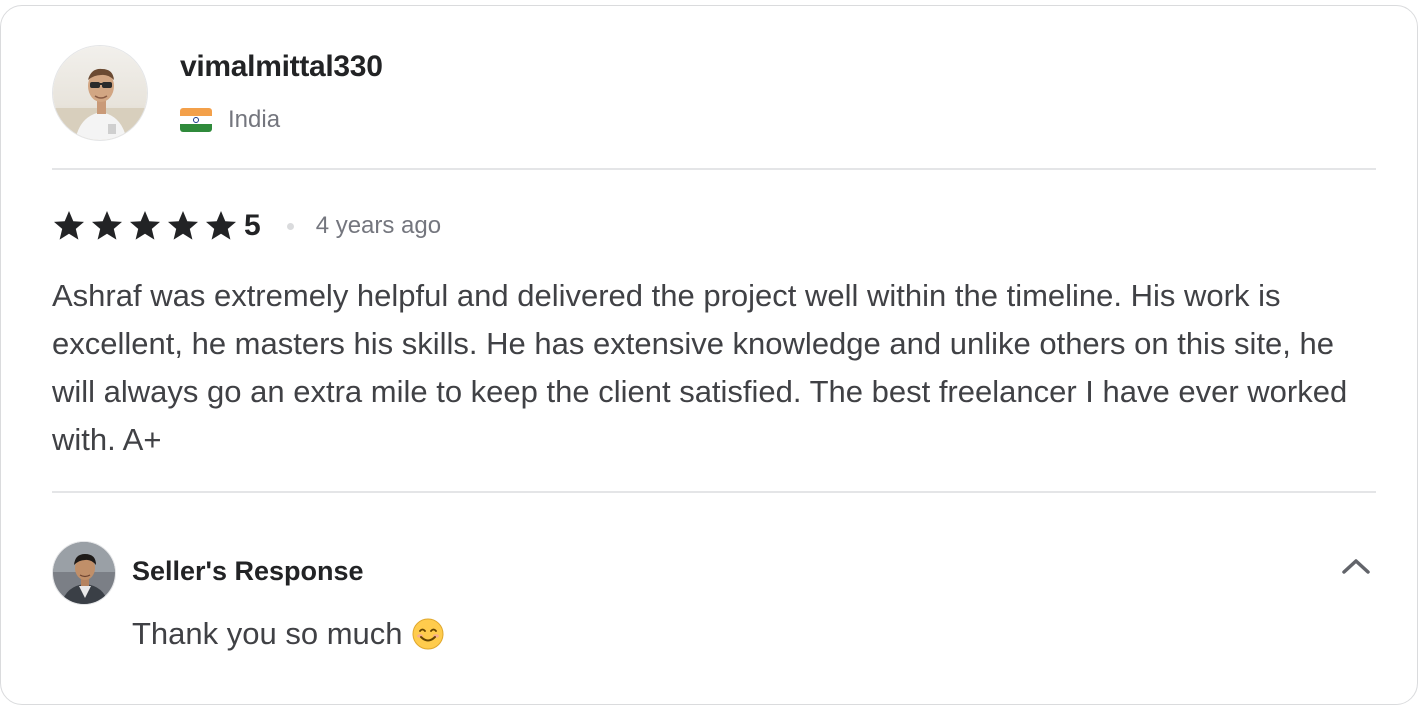  I want to click on chevron-up-icon, so click(1356, 566).